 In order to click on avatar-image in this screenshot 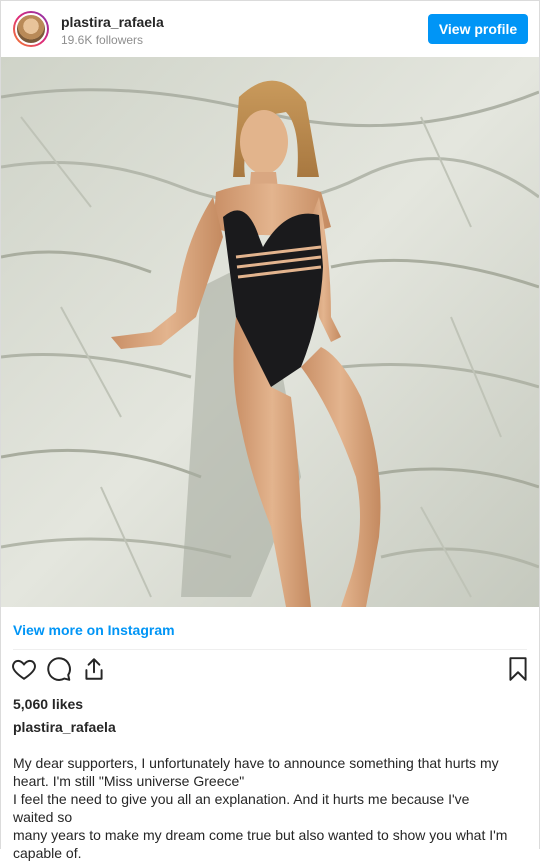, I will do `click(31, 29)`.